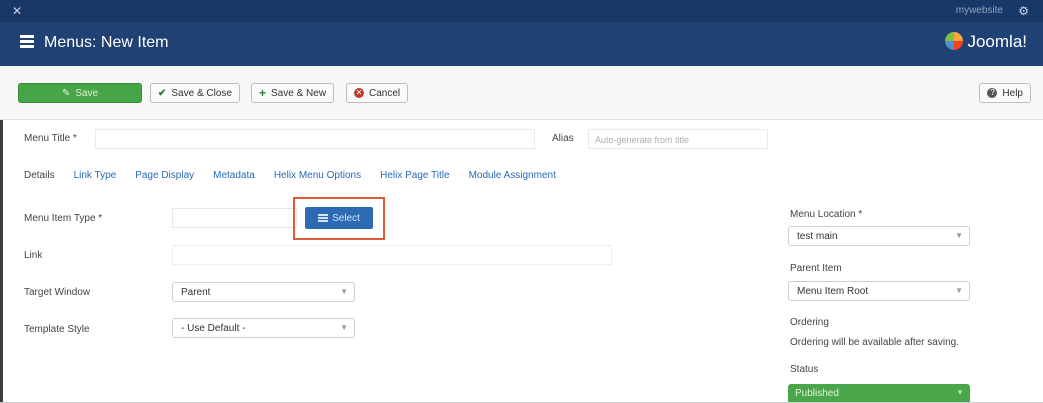 The height and width of the screenshot is (403, 1043). Describe the element at coordinates (162, 93) in the screenshot. I see `check-icon: ✔` at that location.